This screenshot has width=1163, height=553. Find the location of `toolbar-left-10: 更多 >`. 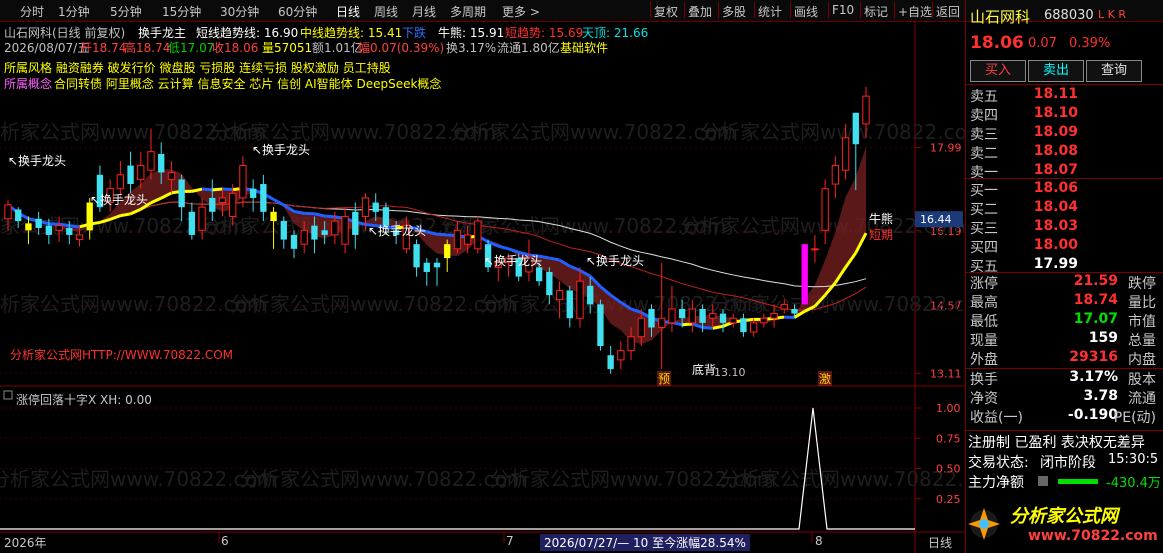

toolbar-left-10: 更多 > is located at coordinates (521, 11).